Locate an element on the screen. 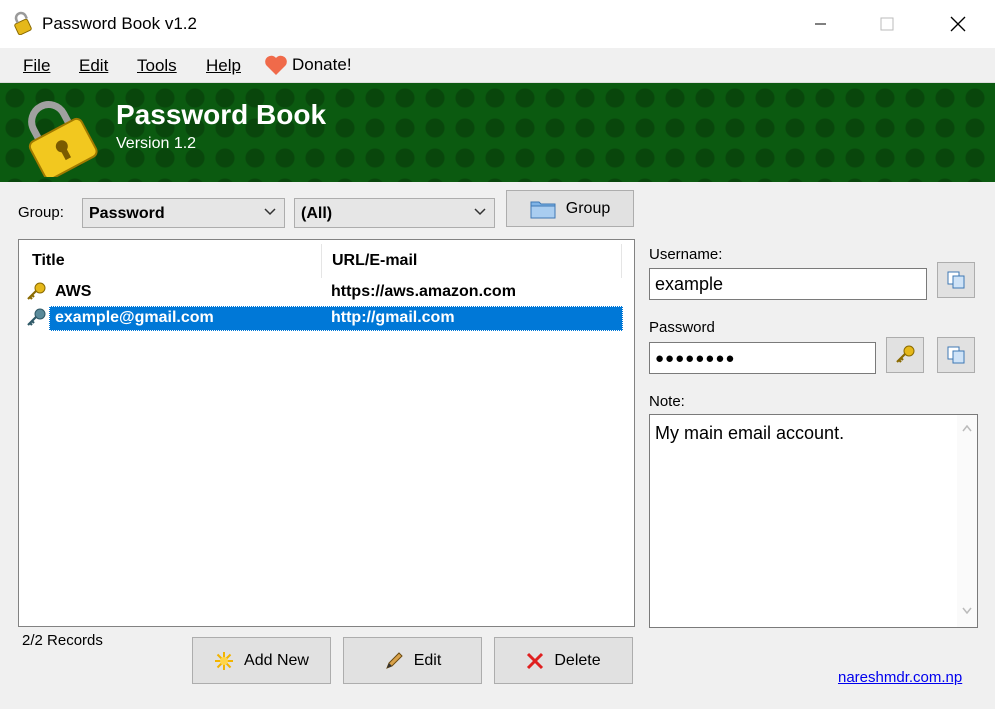 This screenshot has height=709, width=995. row-title: AWS is located at coordinates (73, 291).